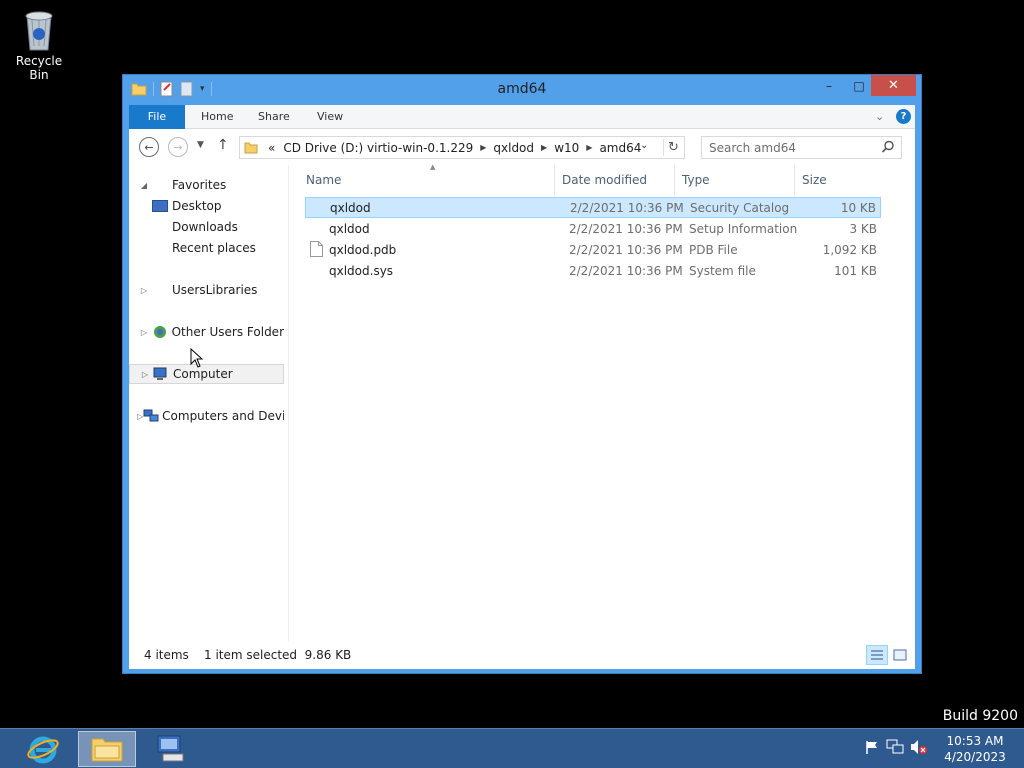 This screenshot has height=768, width=1024. Describe the element at coordinates (903, 116) in the screenshot. I see `help-icon: ?` at that location.